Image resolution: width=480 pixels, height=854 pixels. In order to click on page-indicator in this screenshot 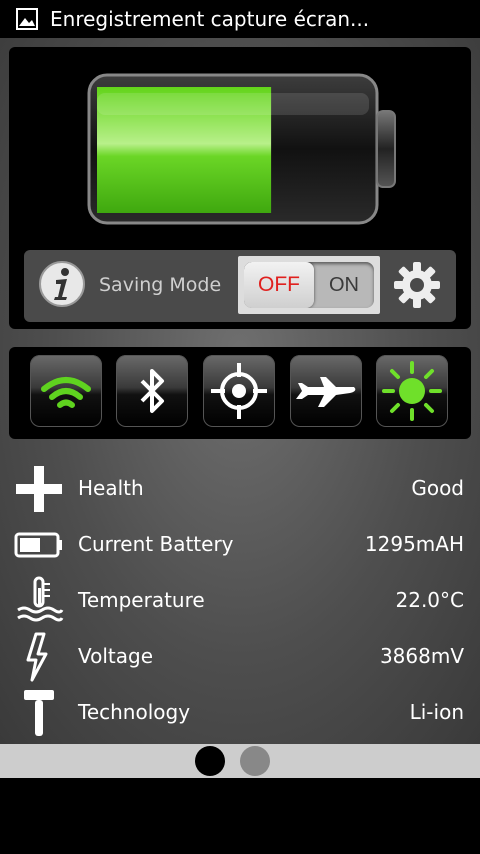, I will do `click(240, 761)`.